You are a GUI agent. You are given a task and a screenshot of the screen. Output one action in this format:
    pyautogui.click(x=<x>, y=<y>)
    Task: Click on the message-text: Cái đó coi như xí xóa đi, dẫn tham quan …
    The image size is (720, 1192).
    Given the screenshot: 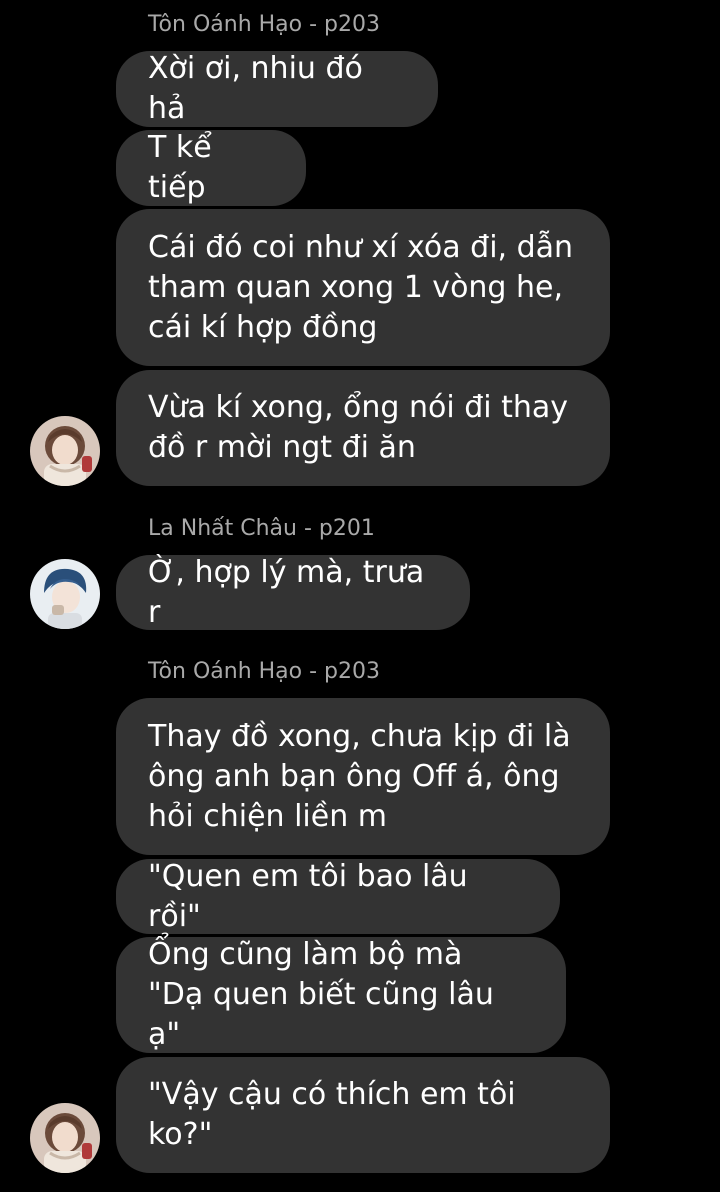 What is the action you would take?
    pyautogui.click(x=361, y=287)
    